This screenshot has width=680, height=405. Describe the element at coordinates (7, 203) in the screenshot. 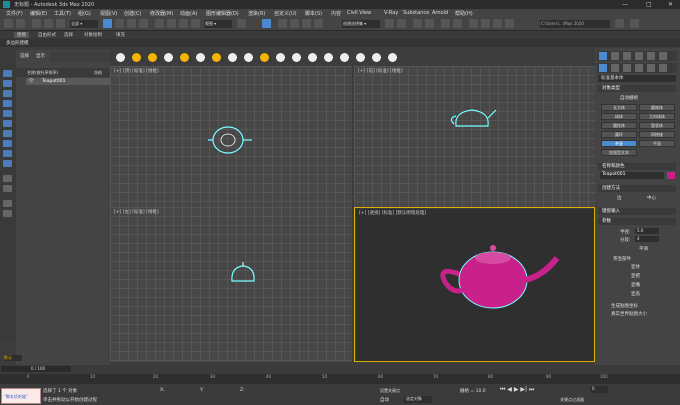

I see `filter-icon` at that location.